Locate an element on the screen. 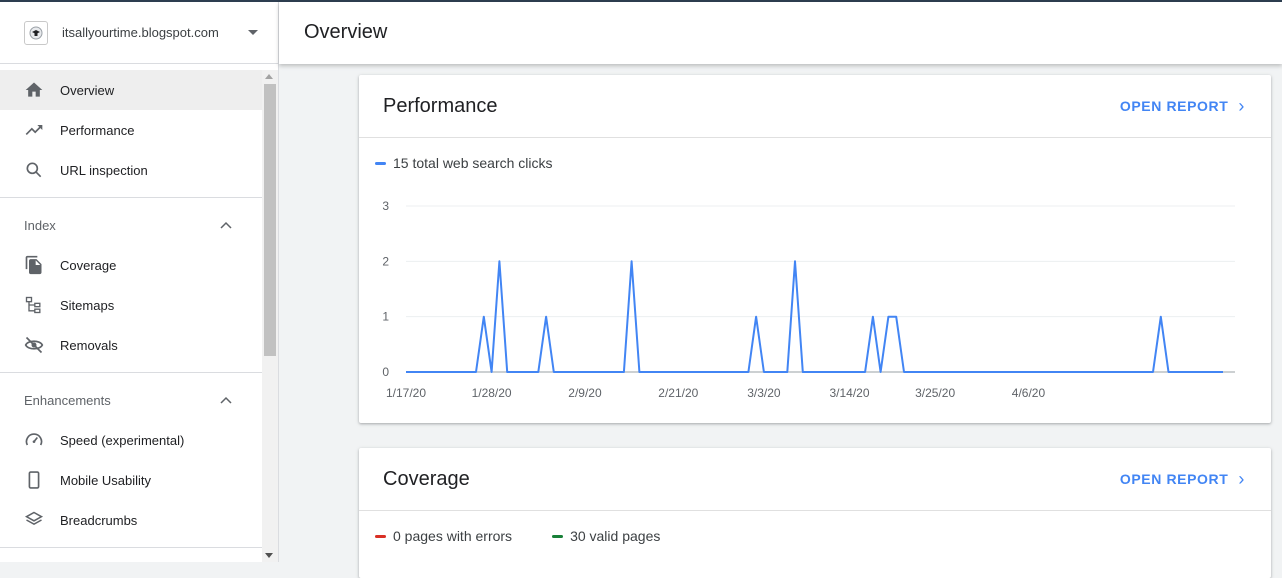  x-tick-label: 1/28/20 is located at coordinates (492, 393).